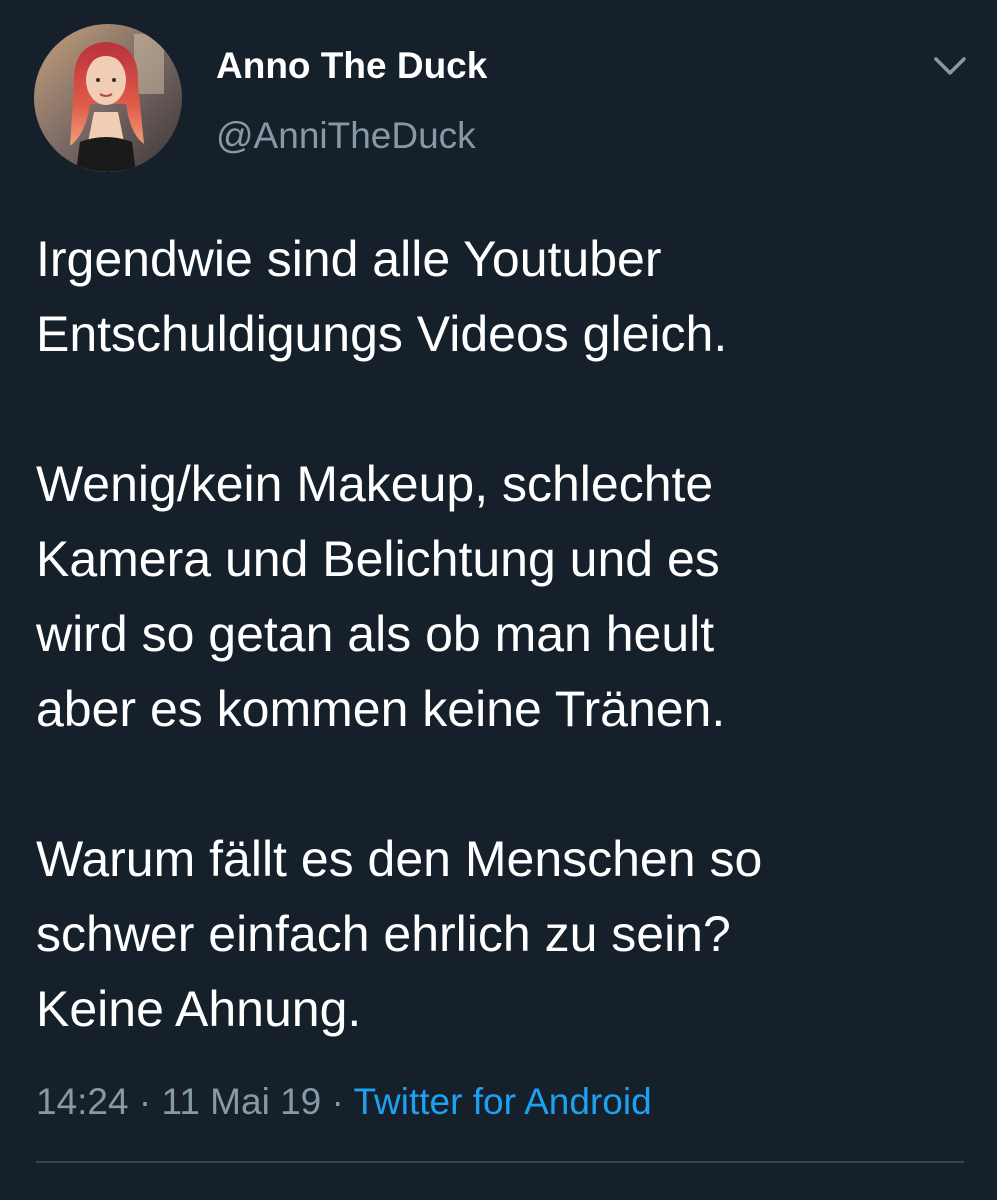  What do you see at coordinates (346, 136) in the screenshot?
I see `user-handle: @AnniTheDuck` at bounding box center [346, 136].